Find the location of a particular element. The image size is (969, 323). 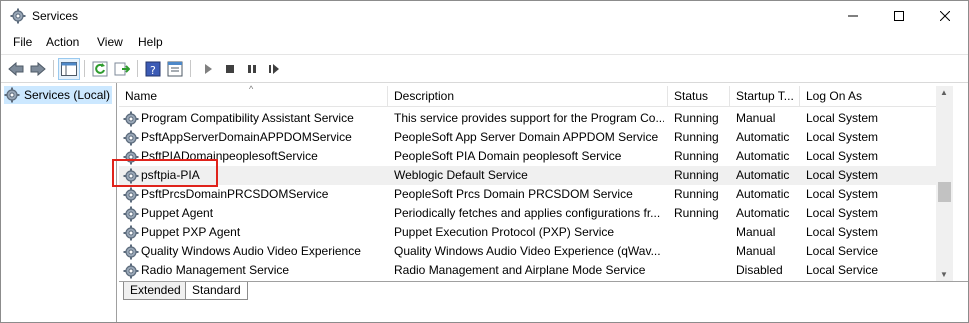

menu-help: Help is located at coordinates (150, 42).